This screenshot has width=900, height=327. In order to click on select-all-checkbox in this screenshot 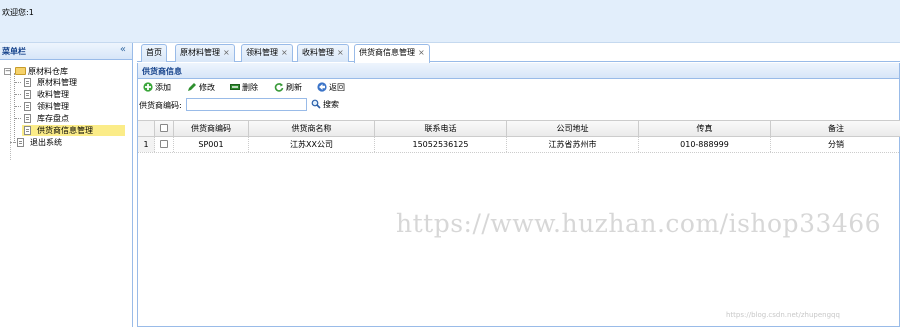, I will do `click(164, 128)`.